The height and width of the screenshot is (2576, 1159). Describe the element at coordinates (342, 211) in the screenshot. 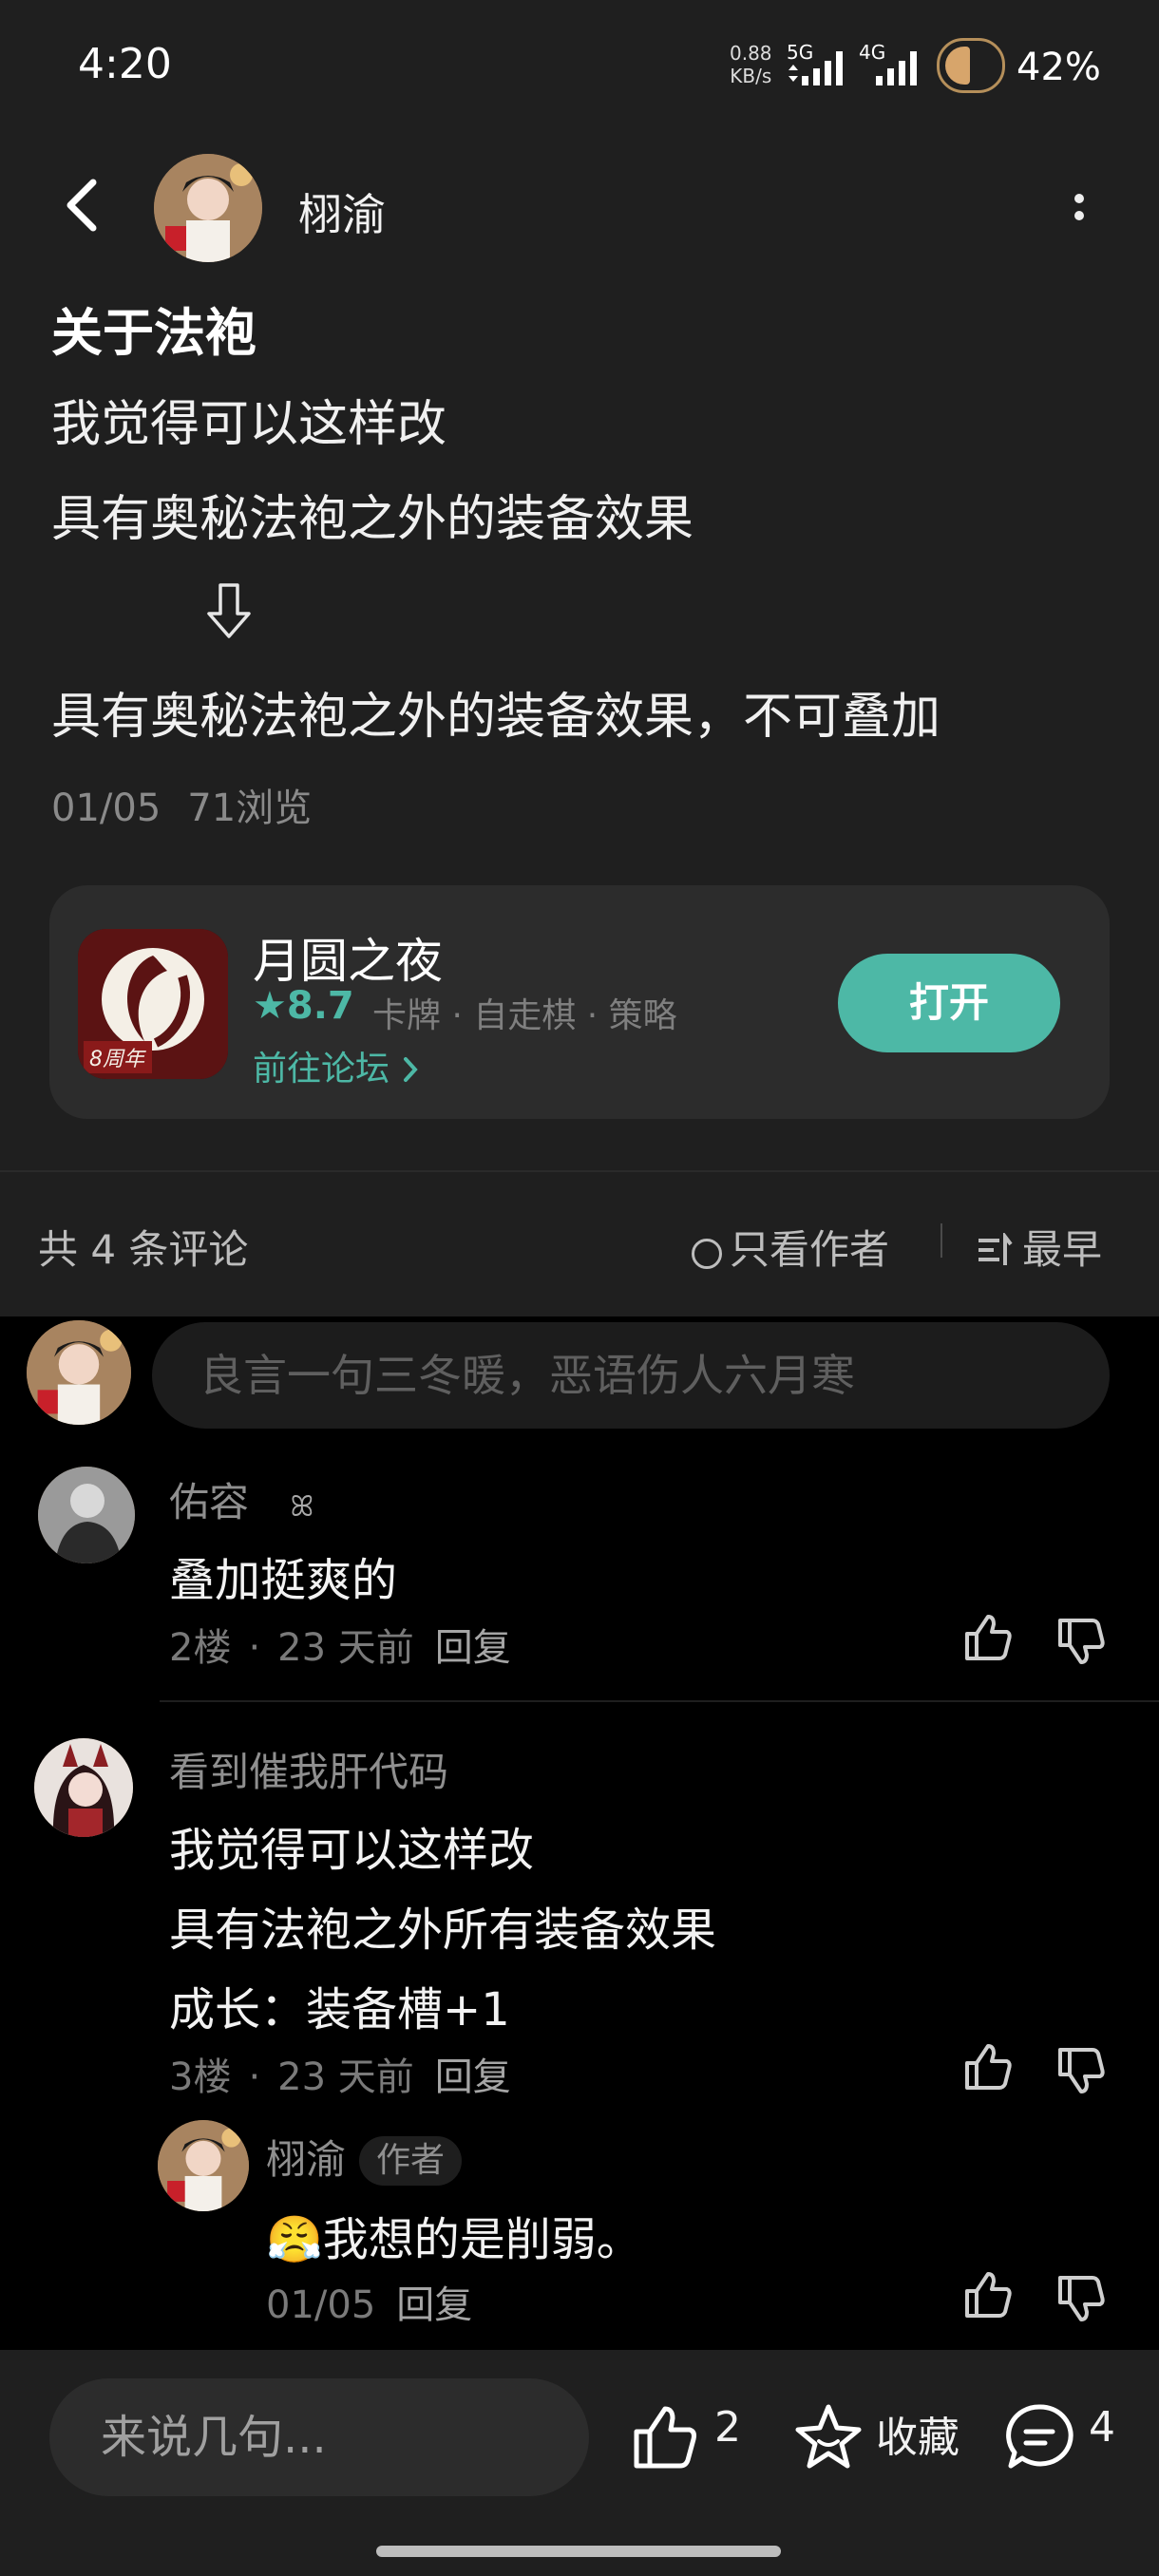

I see `author-name: 栩渝` at that location.